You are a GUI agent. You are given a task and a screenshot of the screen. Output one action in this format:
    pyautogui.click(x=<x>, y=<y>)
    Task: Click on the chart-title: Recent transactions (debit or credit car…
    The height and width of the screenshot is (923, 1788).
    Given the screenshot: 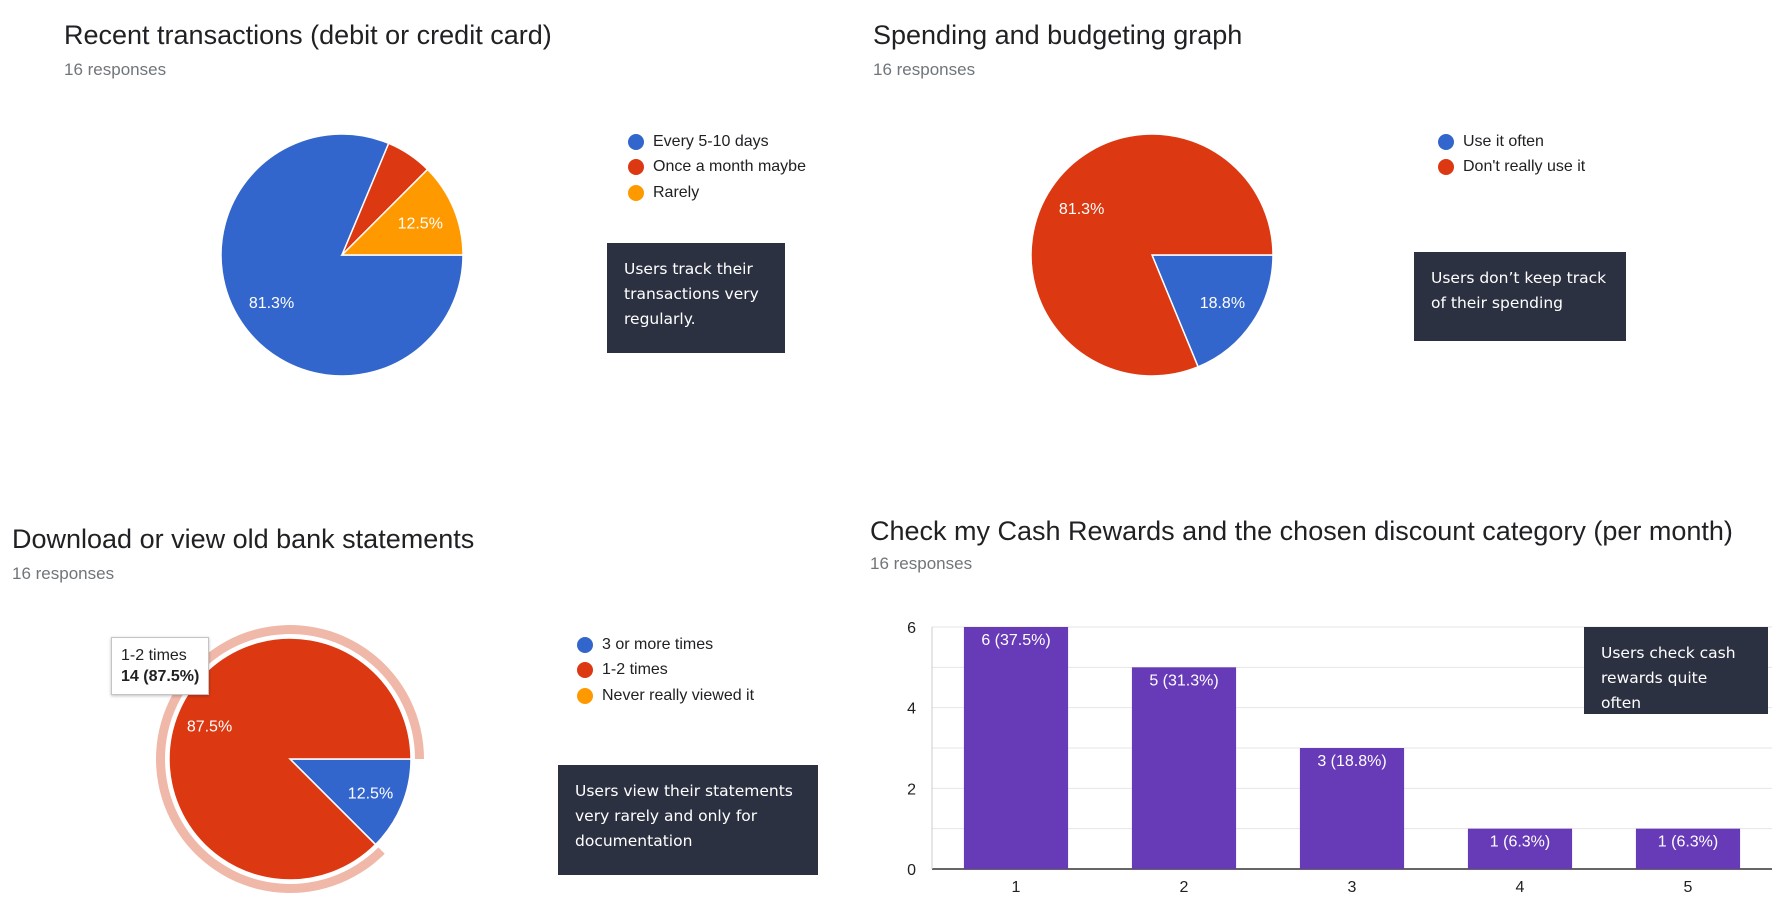 What is the action you would take?
    pyautogui.click(x=308, y=35)
    